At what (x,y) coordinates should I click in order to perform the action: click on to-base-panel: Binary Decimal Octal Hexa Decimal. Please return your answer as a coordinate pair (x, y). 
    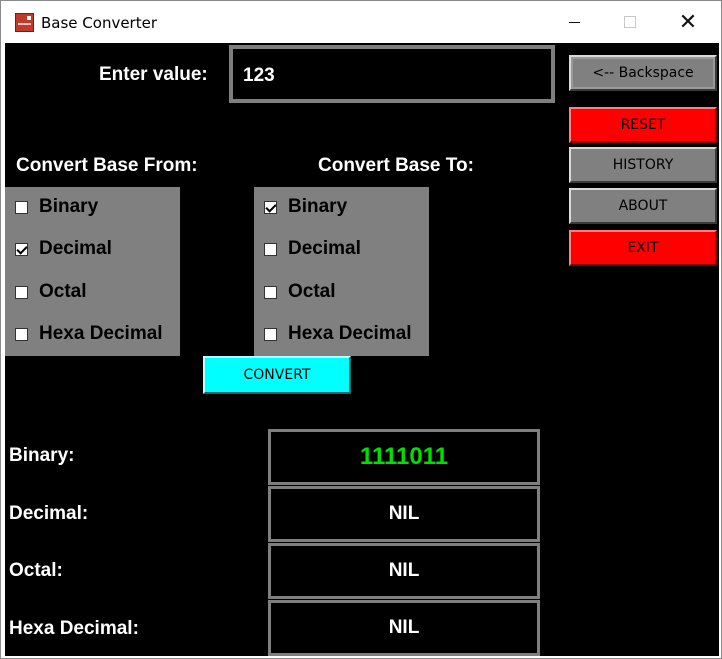
    Looking at the image, I should click on (341, 271).